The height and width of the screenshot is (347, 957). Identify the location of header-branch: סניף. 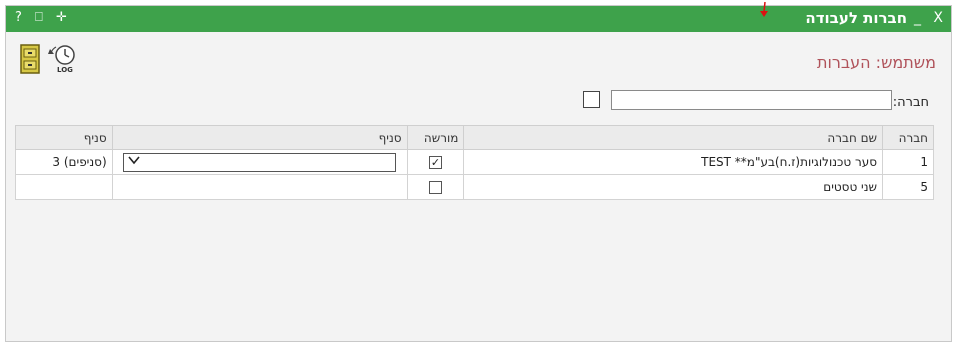
(259, 137).